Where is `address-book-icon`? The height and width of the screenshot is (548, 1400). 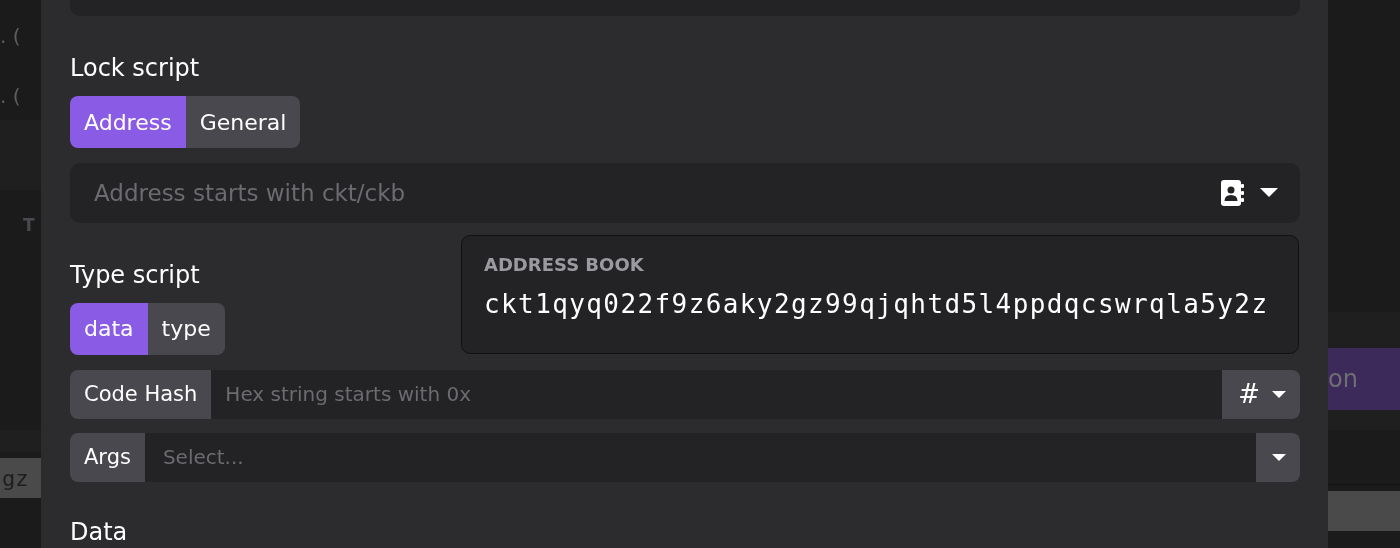
address-book-icon is located at coordinates (1233, 192).